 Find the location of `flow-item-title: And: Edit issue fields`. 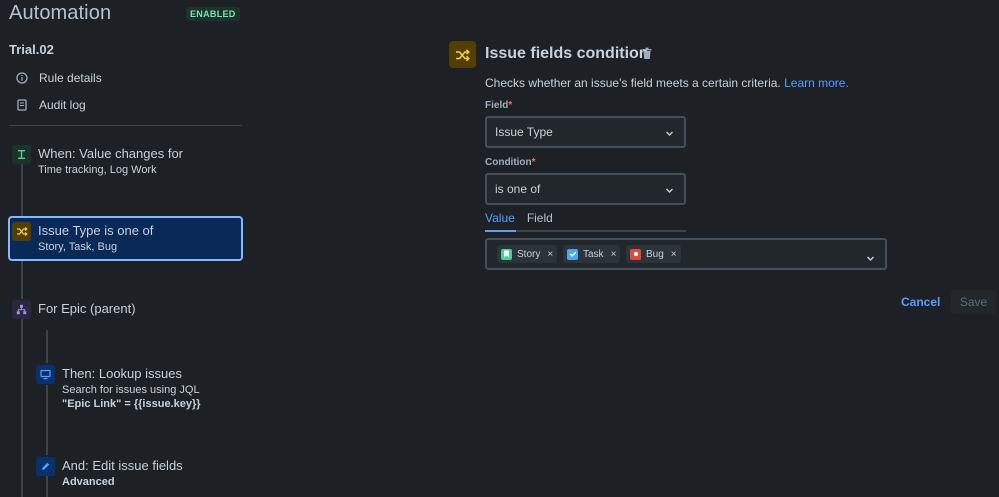

flow-item-title: And: Edit issue fields is located at coordinates (122, 465).